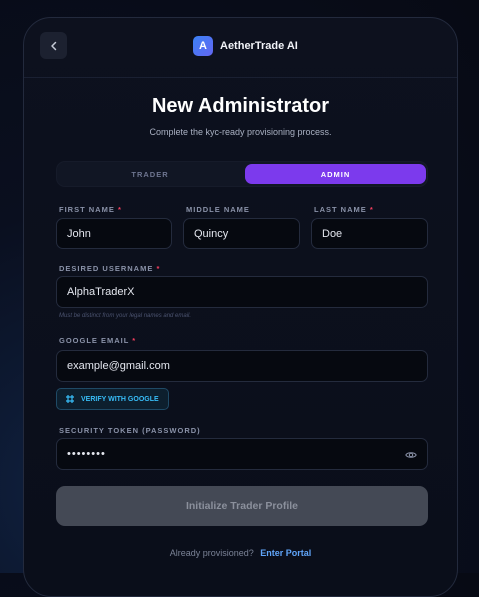 The image size is (479, 597). I want to click on last-name-label: LAST NAME *, so click(344, 209).